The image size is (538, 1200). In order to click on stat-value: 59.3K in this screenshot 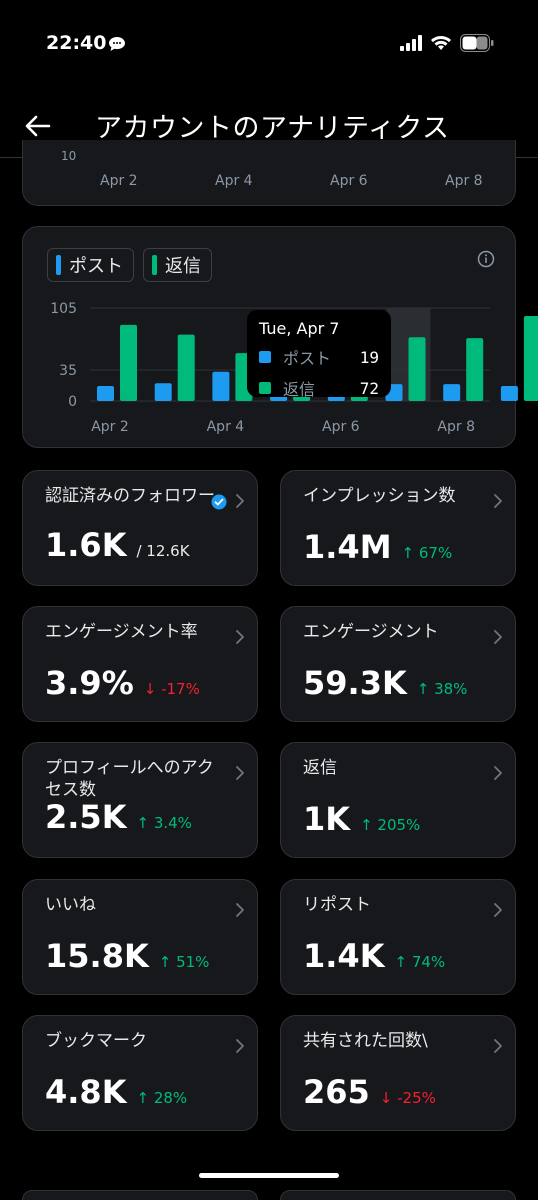, I will do `click(355, 683)`.